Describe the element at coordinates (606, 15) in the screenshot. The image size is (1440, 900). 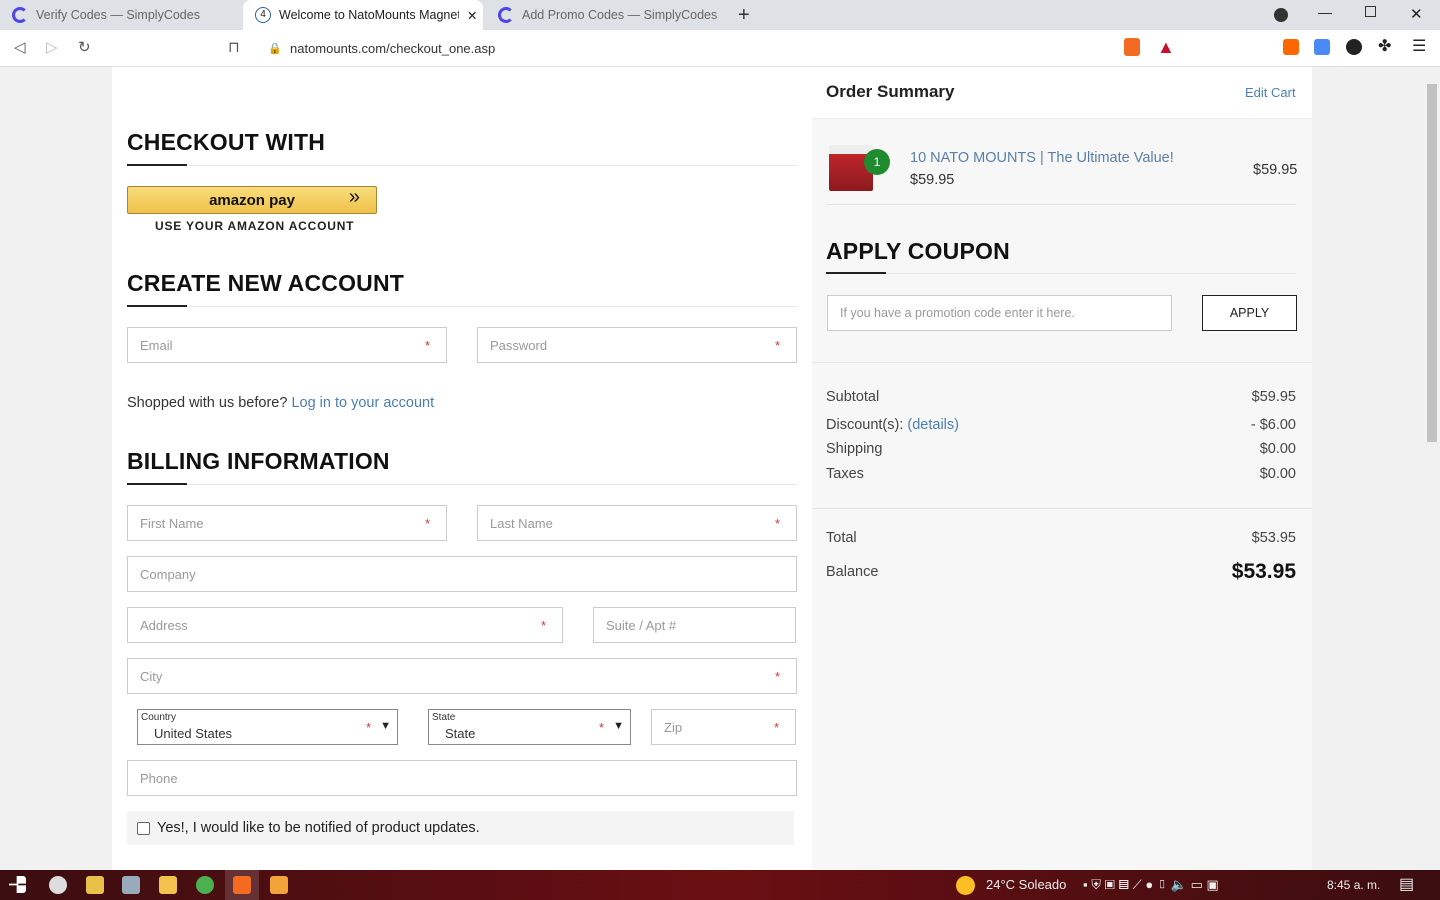
I see `tab-add-promo: Add Promo Codes — SimplyCodes` at that location.